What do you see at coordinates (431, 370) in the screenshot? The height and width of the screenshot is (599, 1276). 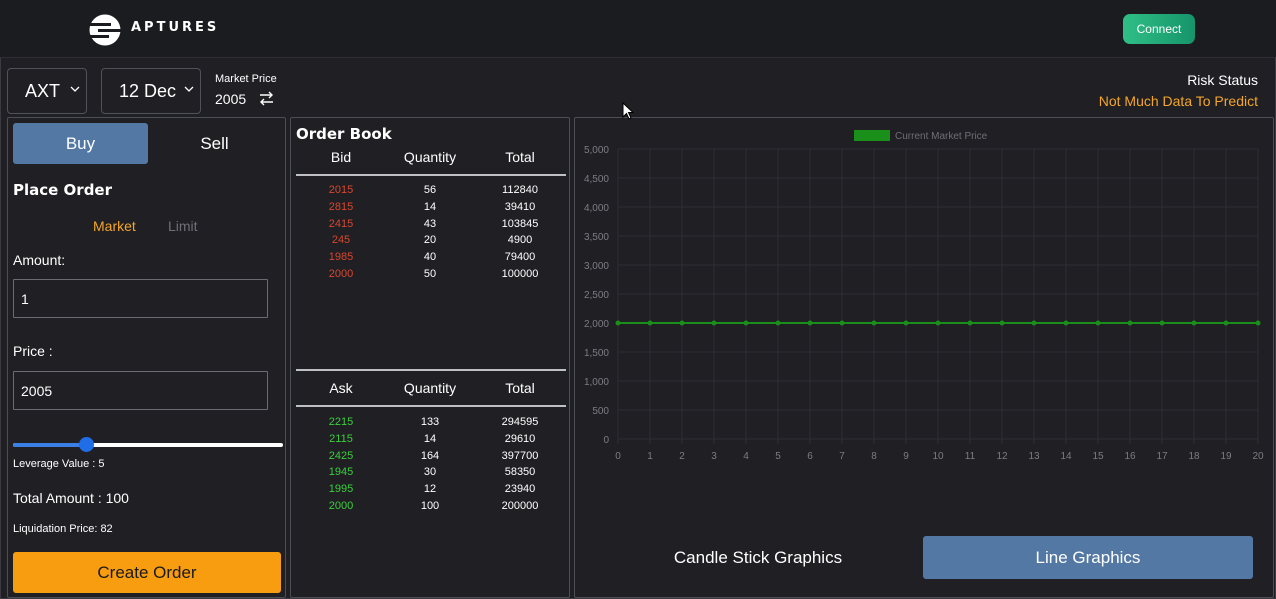 I see `divider` at bounding box center [431, 370].